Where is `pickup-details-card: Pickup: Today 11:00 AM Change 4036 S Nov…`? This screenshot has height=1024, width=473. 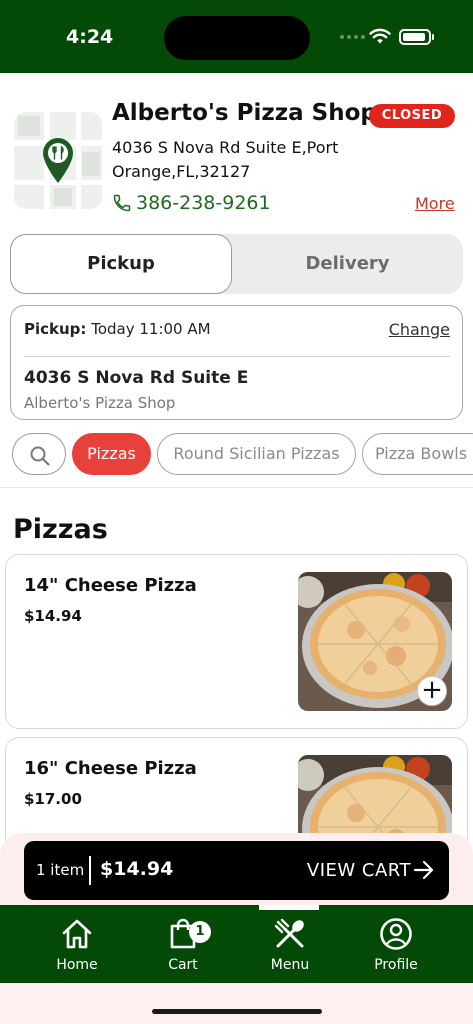
pickup-details-card: Pickup: Today 11:00 AM Change 4036 S Nov… is located at coordinates (236, 362).